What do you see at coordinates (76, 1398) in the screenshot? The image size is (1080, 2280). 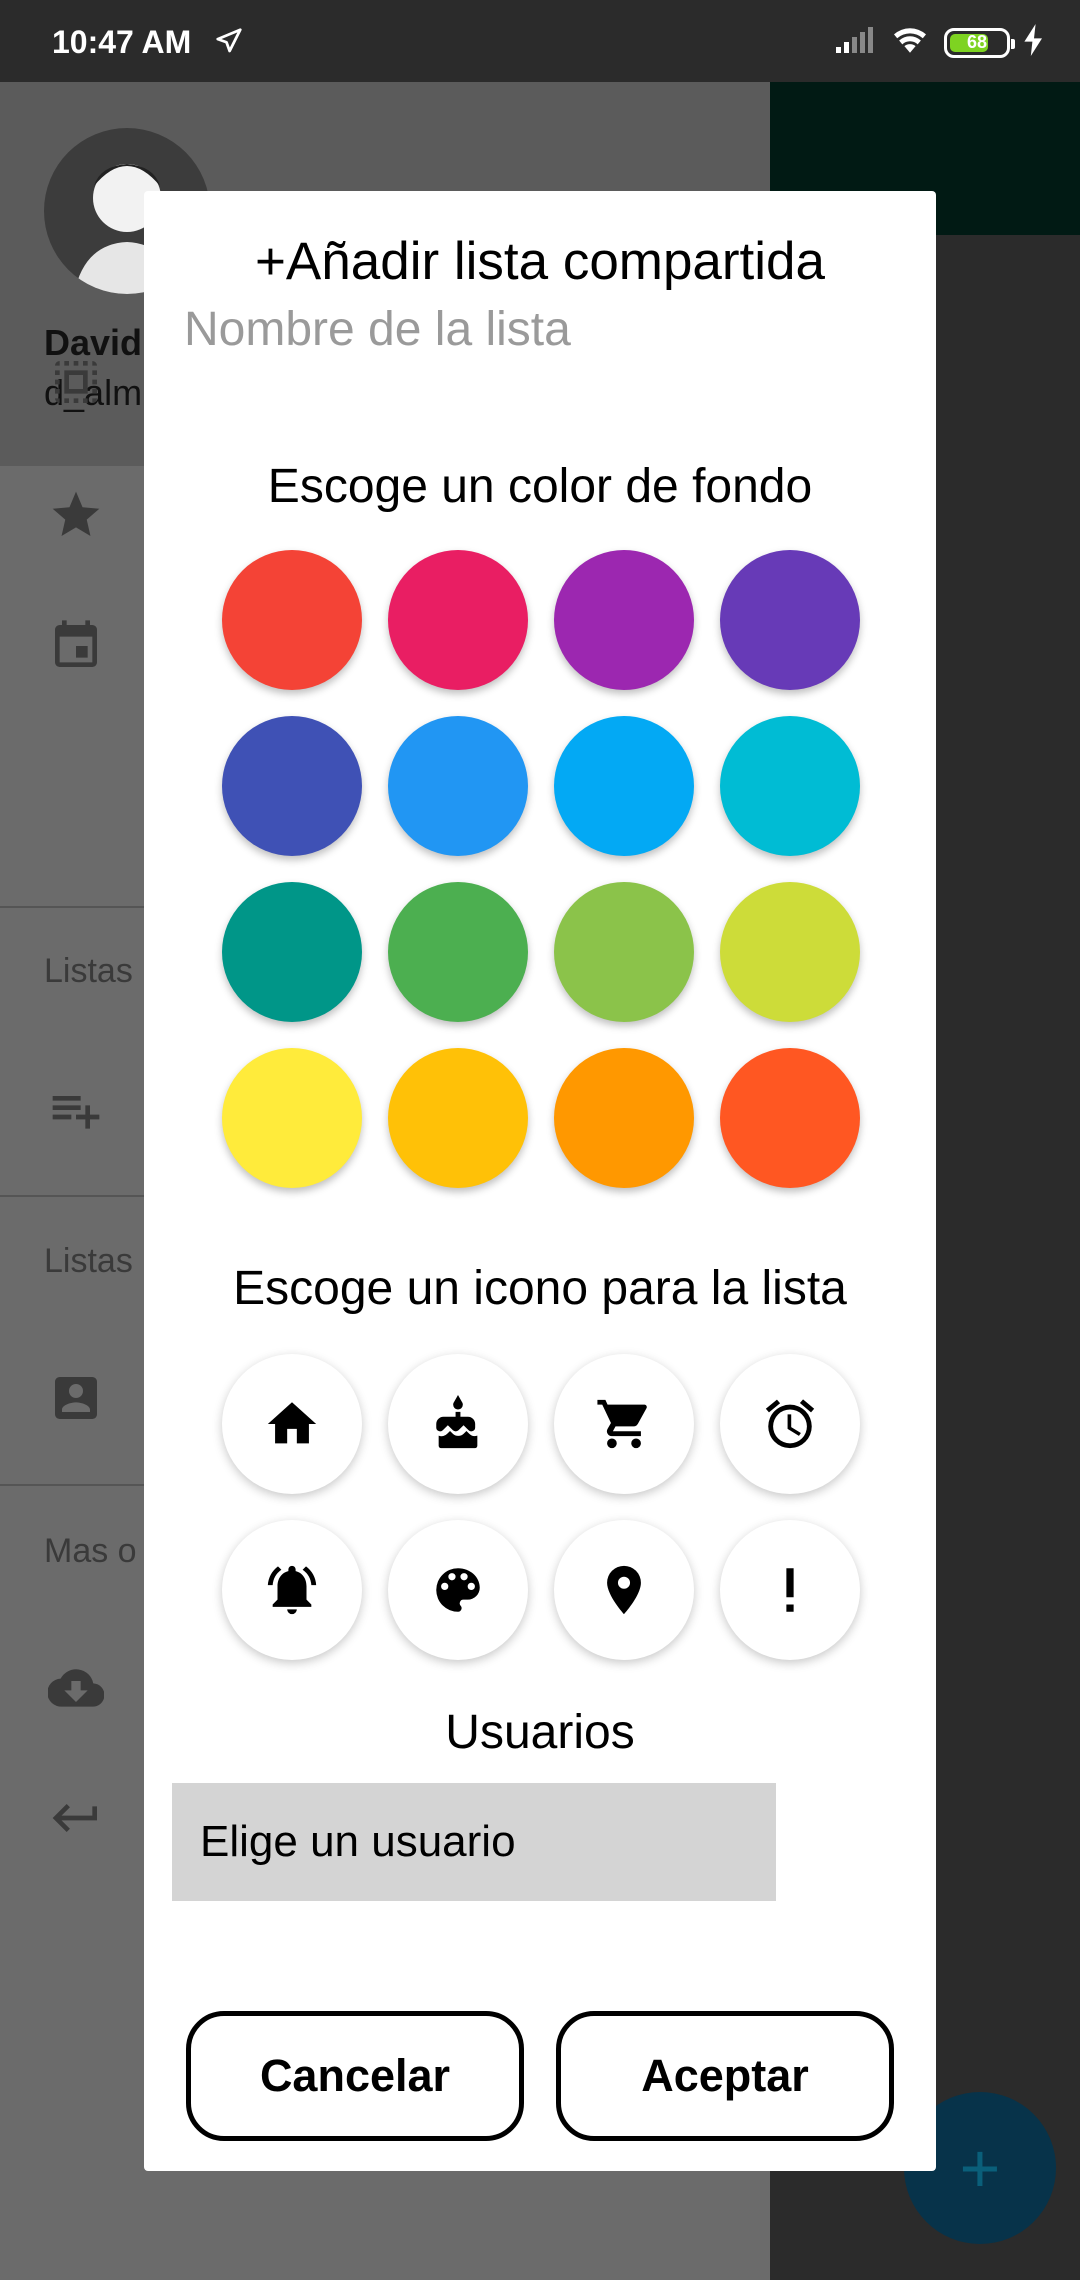 I see `contact-icon` at bounding box center [76, 1398].